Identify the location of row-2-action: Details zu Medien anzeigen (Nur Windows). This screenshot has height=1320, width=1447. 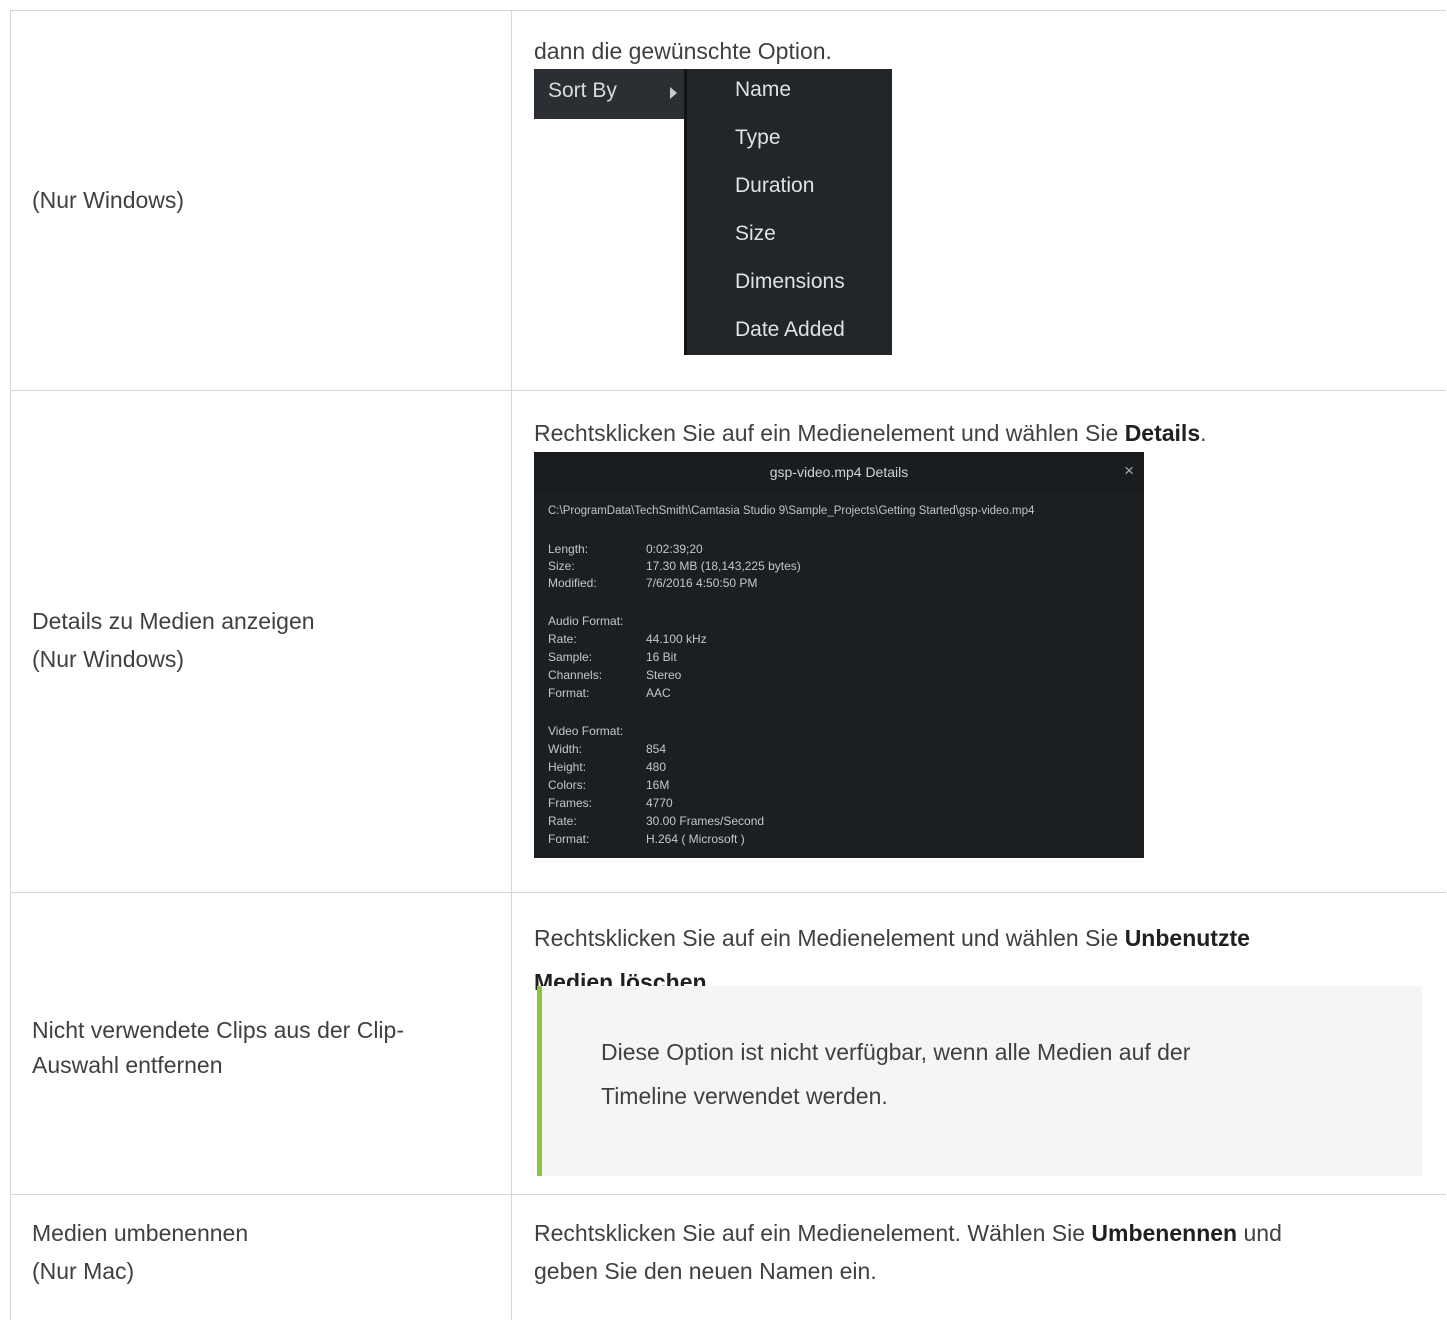
(173, 640).